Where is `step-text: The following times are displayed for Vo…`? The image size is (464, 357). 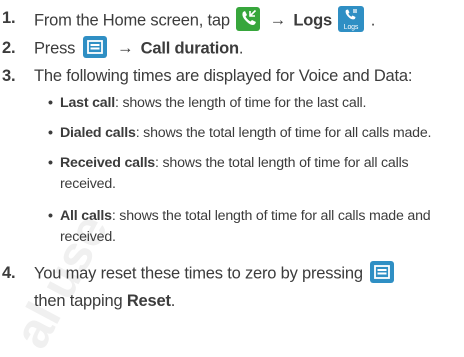
step-text: The following times are displayed for Vo… is located at coordinates (223, 76).